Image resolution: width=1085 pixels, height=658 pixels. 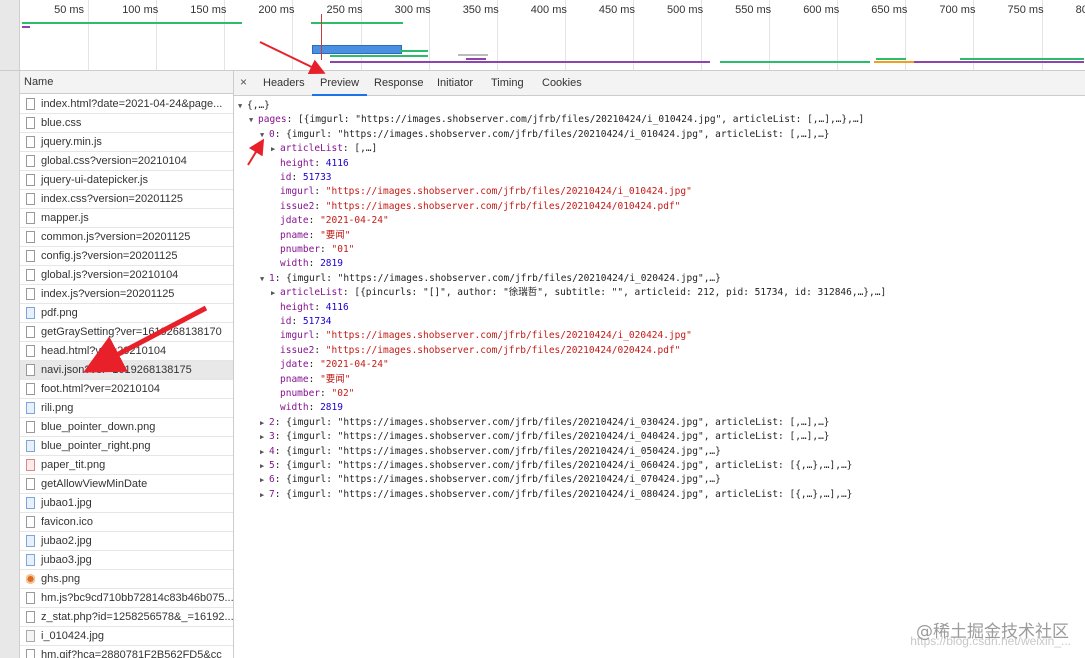 What do you see at coordinates (66, 541) in the screenshot?
I see `request-row-label: jubao2.jpg` at bounding box center [66, 541].